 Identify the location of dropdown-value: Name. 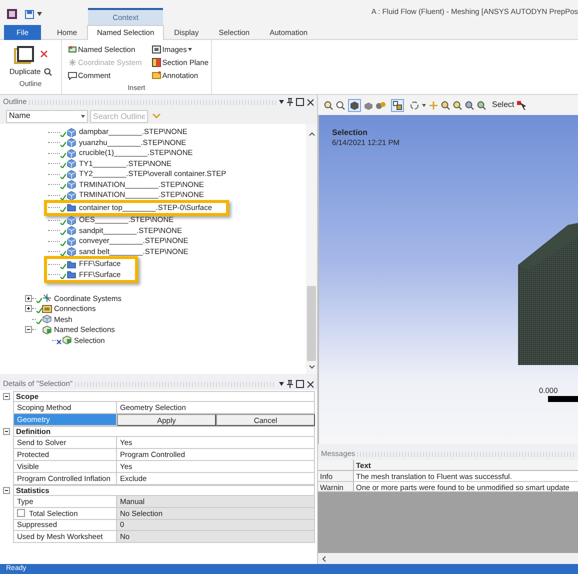
(19, 116).